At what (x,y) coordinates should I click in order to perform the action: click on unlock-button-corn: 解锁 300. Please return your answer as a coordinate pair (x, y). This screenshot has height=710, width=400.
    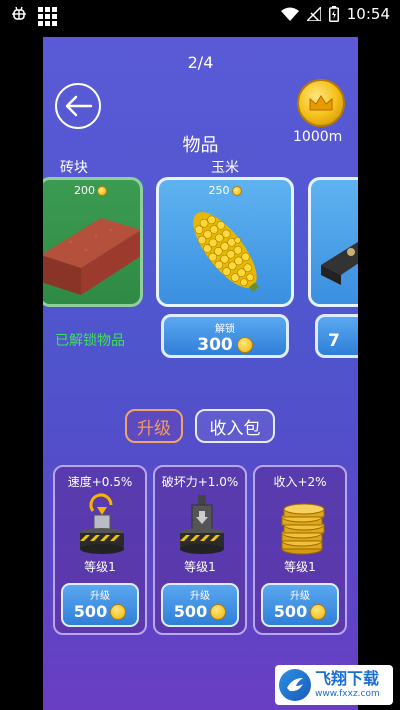
    Looking at the image, I should click on (225, 336).